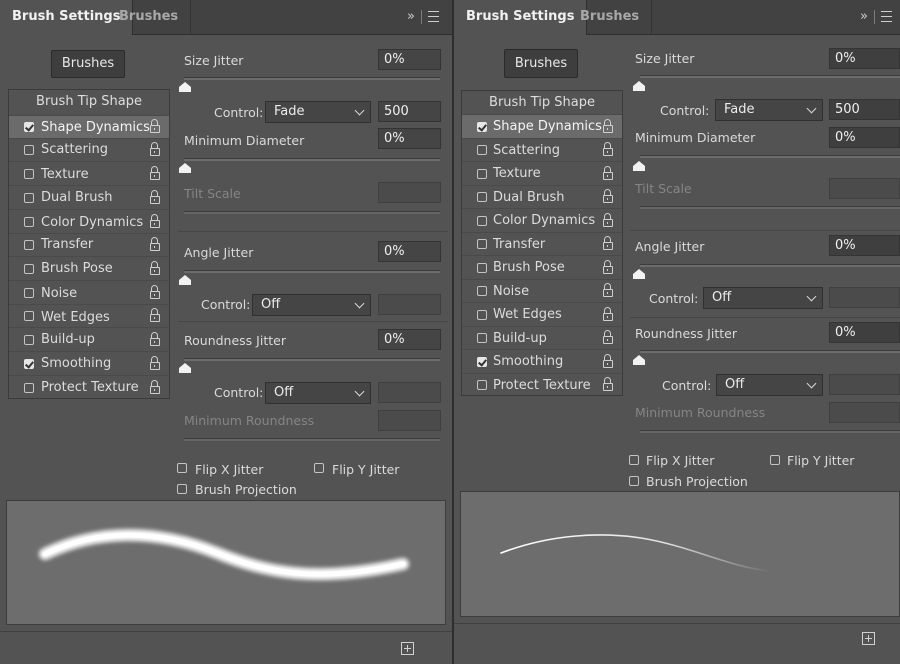 The image size is (900, 664). Describe the element at coordinates (89, 197) in the screenshot. I see `option-dual-brush: Dual Brush` at that location.